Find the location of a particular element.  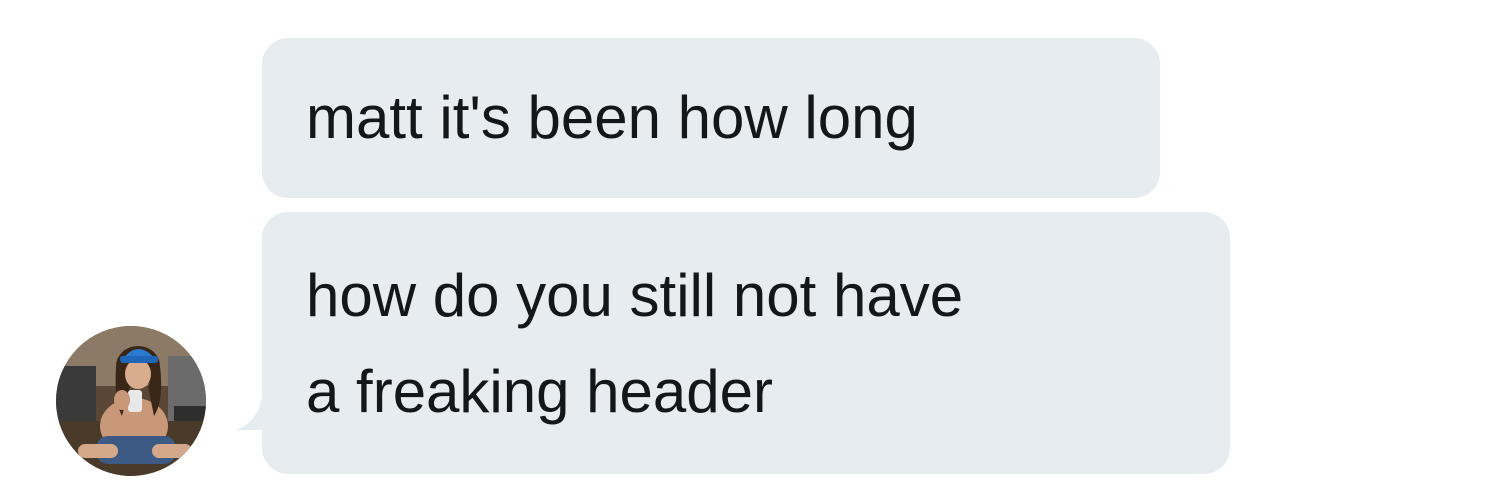

avatar-photo is located at coordinates (131, 401).